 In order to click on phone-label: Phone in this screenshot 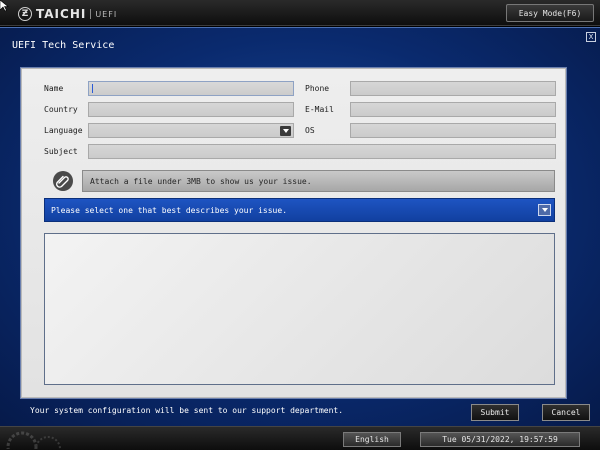, I will do `click(317, 88)`.